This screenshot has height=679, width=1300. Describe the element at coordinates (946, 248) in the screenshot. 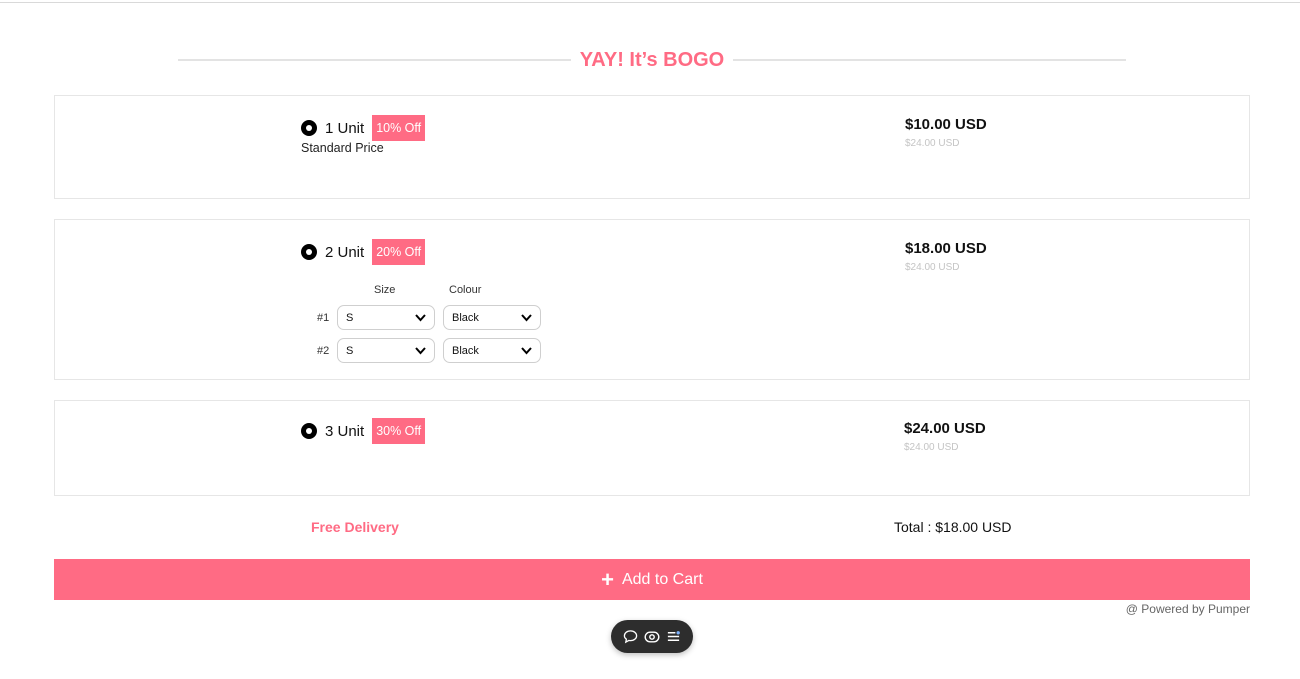

I see `offer-price: $18.00 USD` at that location.